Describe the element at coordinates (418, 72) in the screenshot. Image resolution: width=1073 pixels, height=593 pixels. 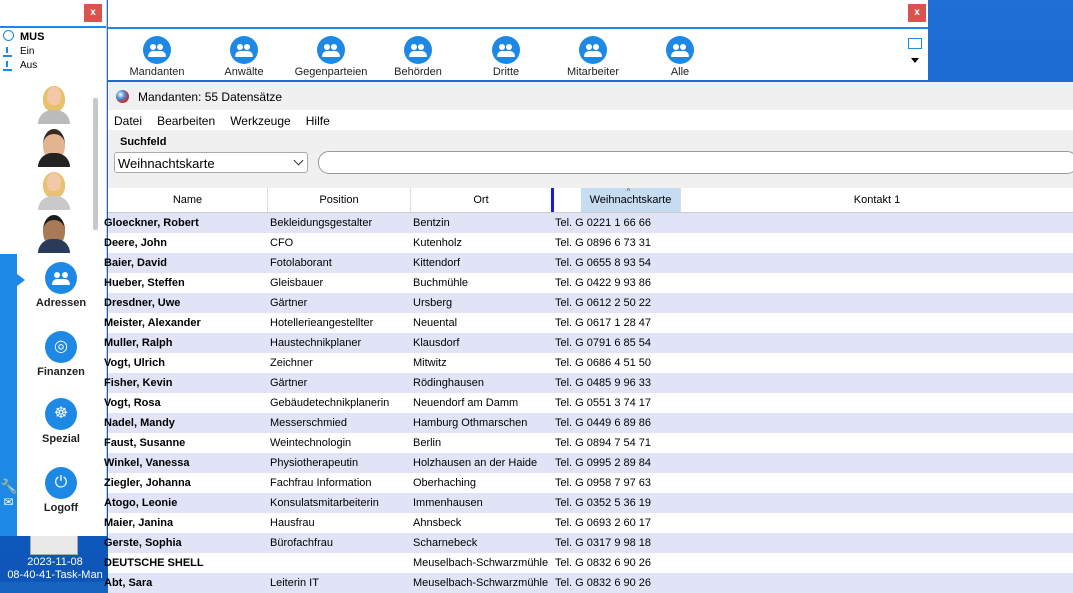
I see `toolbar-button-label: Behörden` at that location.